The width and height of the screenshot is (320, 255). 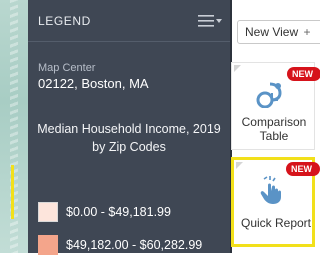 What do you see at coordinates (134, 245) in the screenshot?
I see `legend-range-label: $49,182.00 - $60,282.99` at bounding box center [134, 245].